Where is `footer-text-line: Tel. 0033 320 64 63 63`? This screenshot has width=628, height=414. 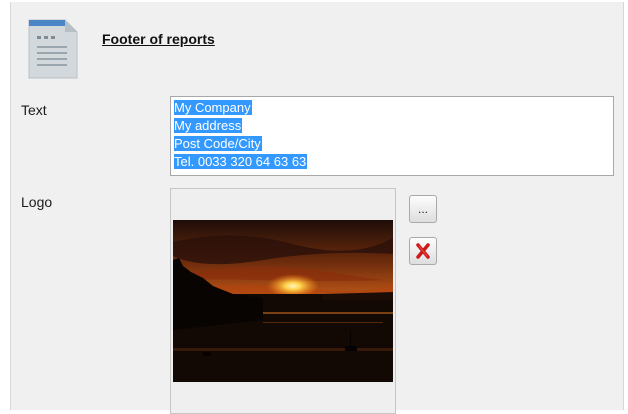
footer-text-line: Tel. 0033 320 64 63 63 is located at coordinates (241, 161).